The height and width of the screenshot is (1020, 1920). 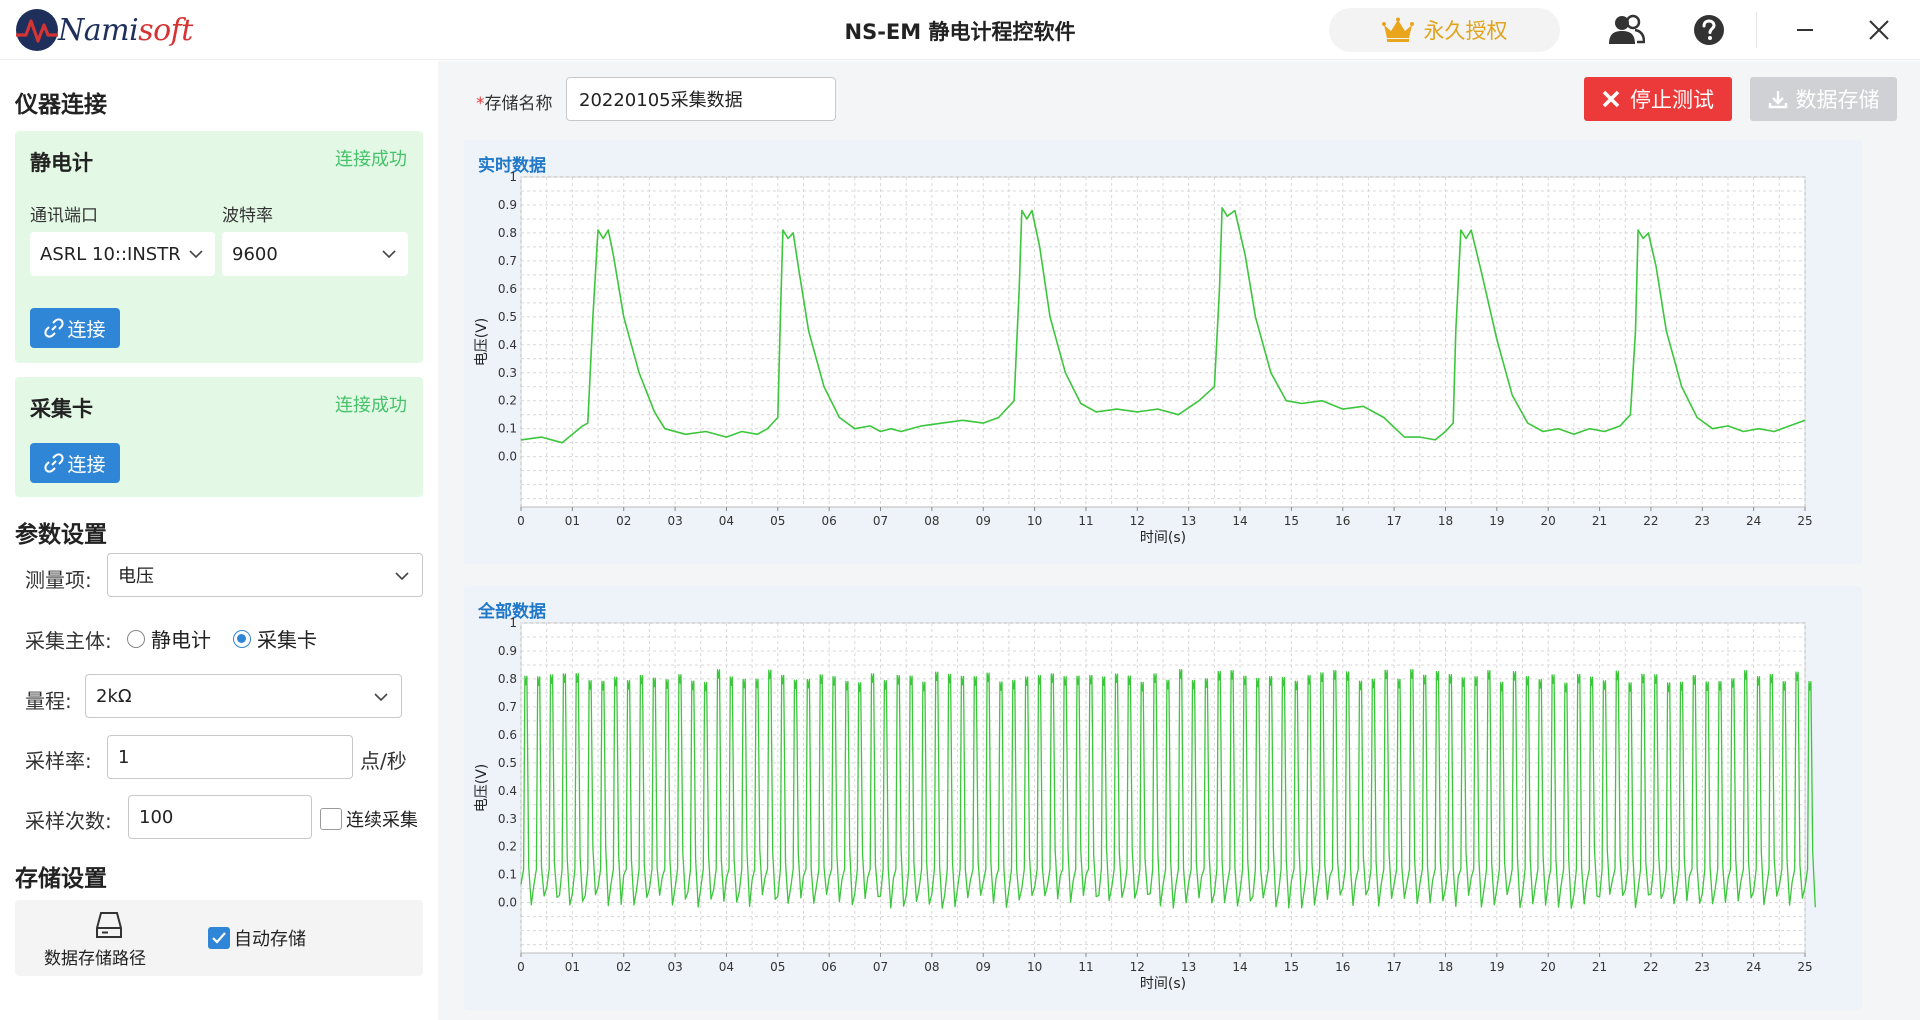 I want to click on x-tick-label: 16, so click(x=1342, y=967).